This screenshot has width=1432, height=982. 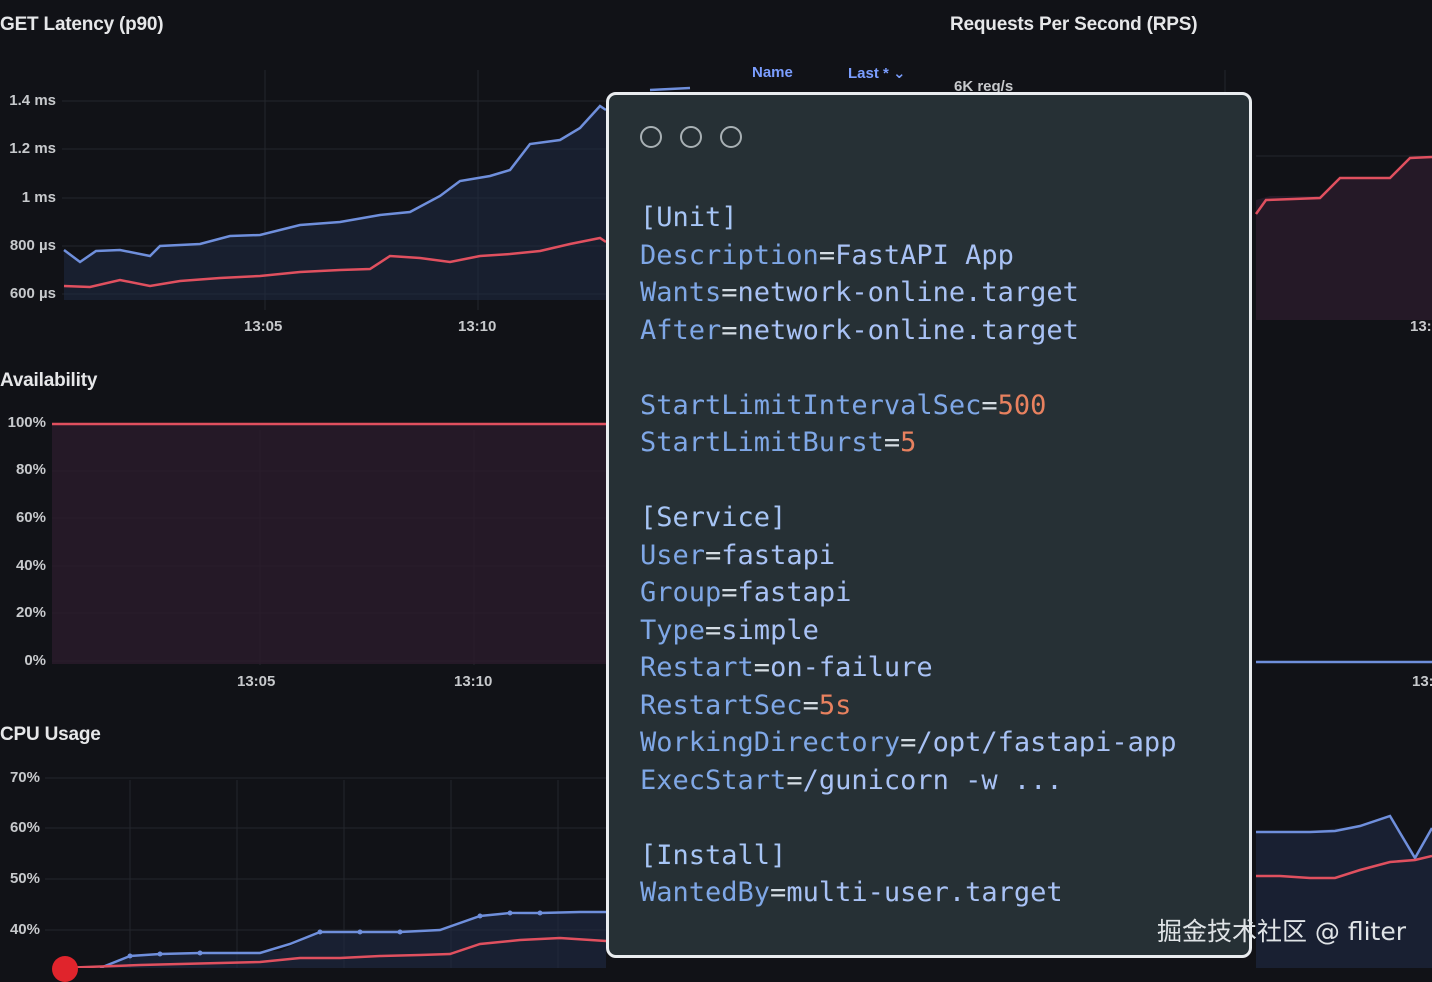 What do you see at coordinates (835, 705) in the screenshot?
I see `code-value: 5s` at bounding box center [835, 705].